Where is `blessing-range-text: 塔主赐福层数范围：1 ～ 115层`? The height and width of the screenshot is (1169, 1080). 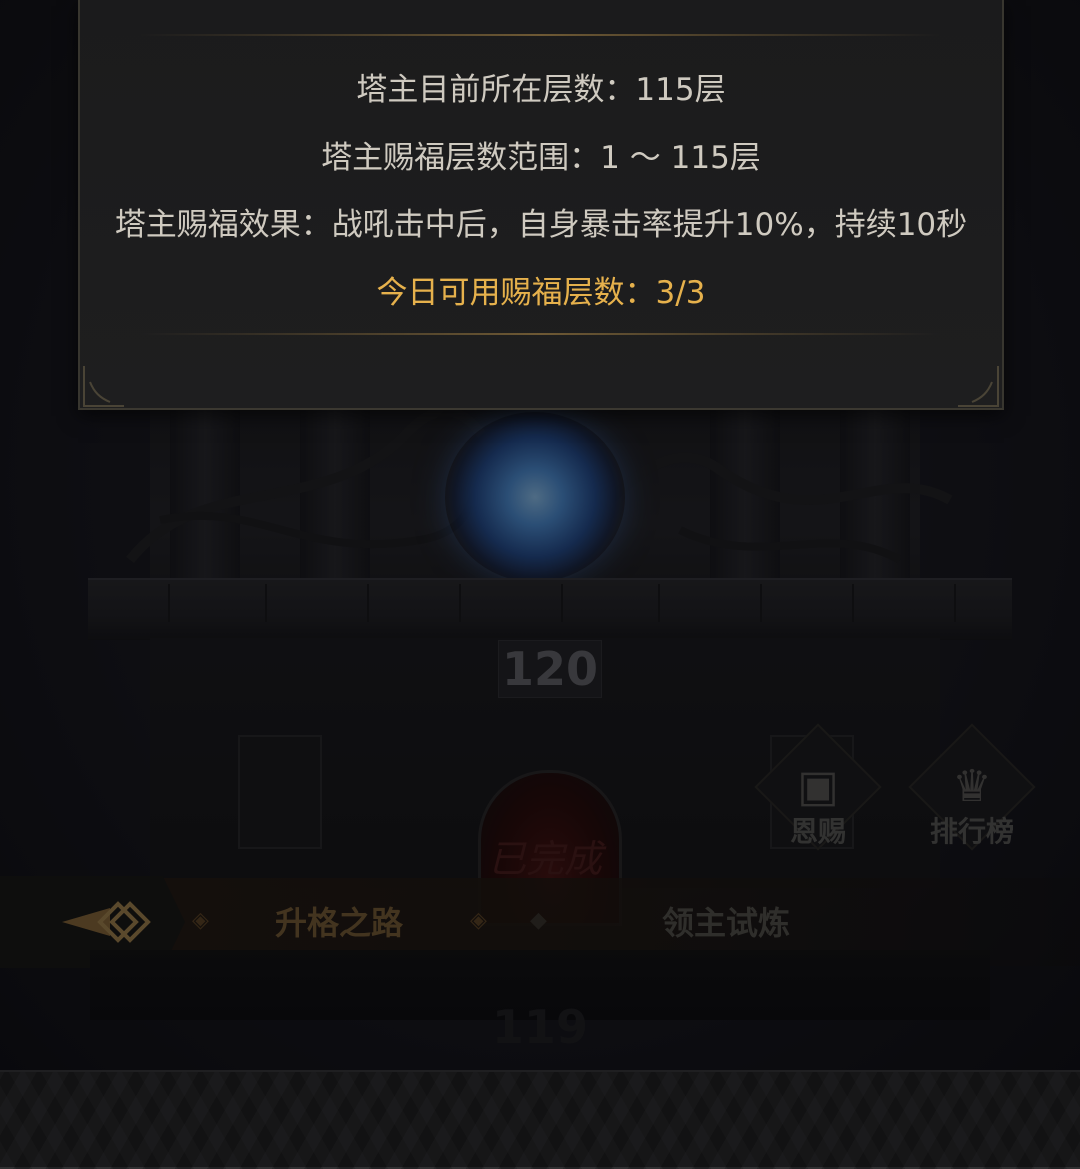
blessing-range-text: 塔主赐福层数范围：1 ～ 115层 is located at coordinates (541, 158).